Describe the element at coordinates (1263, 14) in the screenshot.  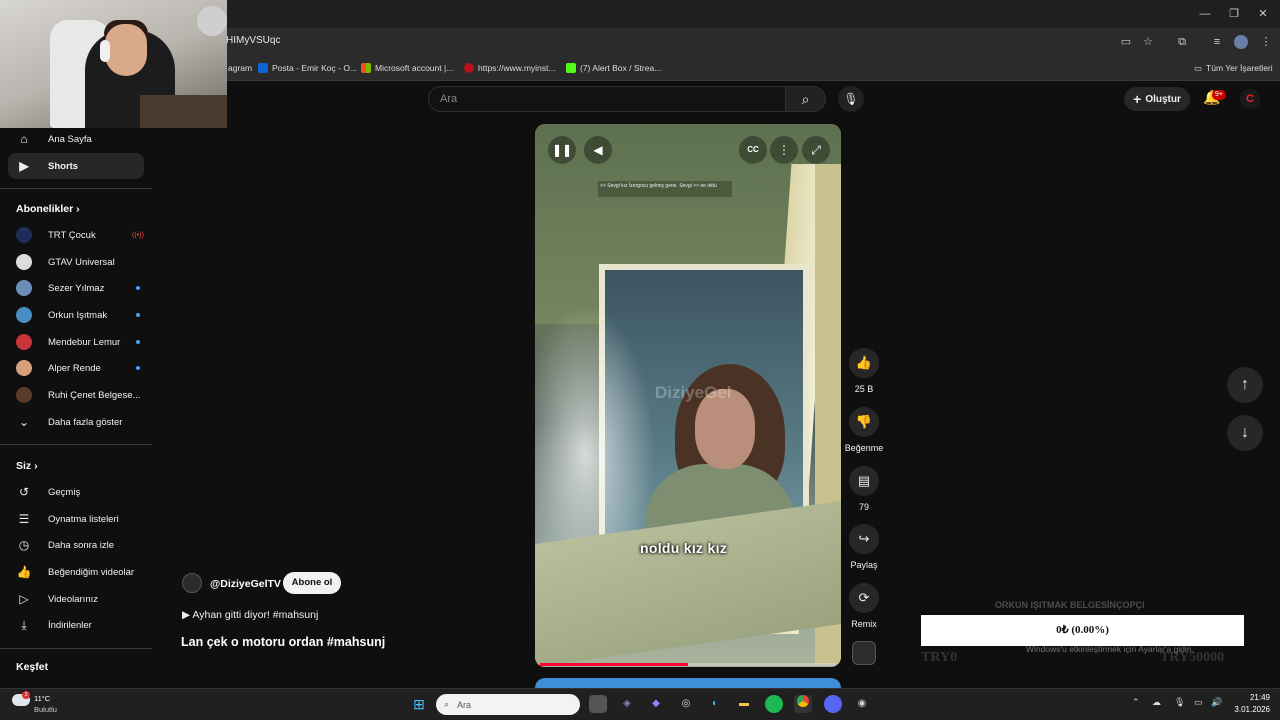
I see `close-icon: ✕` at that location.